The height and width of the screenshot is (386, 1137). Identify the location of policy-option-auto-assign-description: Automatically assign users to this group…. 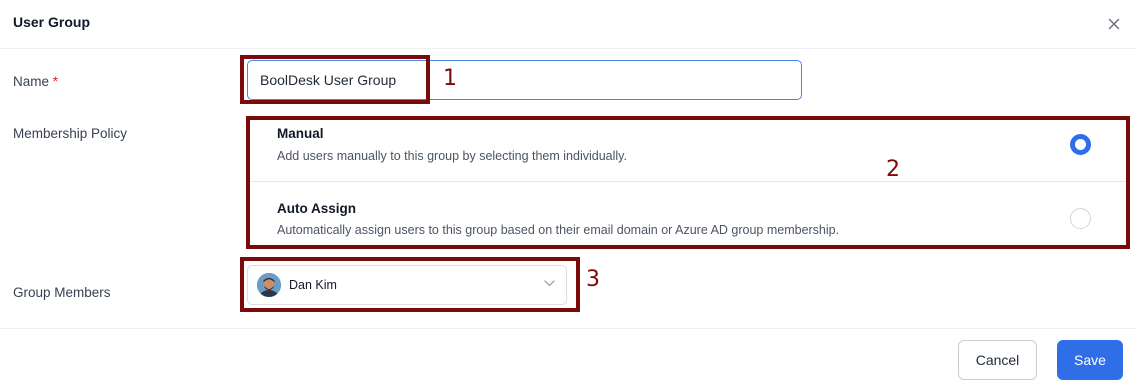
(558, 230).